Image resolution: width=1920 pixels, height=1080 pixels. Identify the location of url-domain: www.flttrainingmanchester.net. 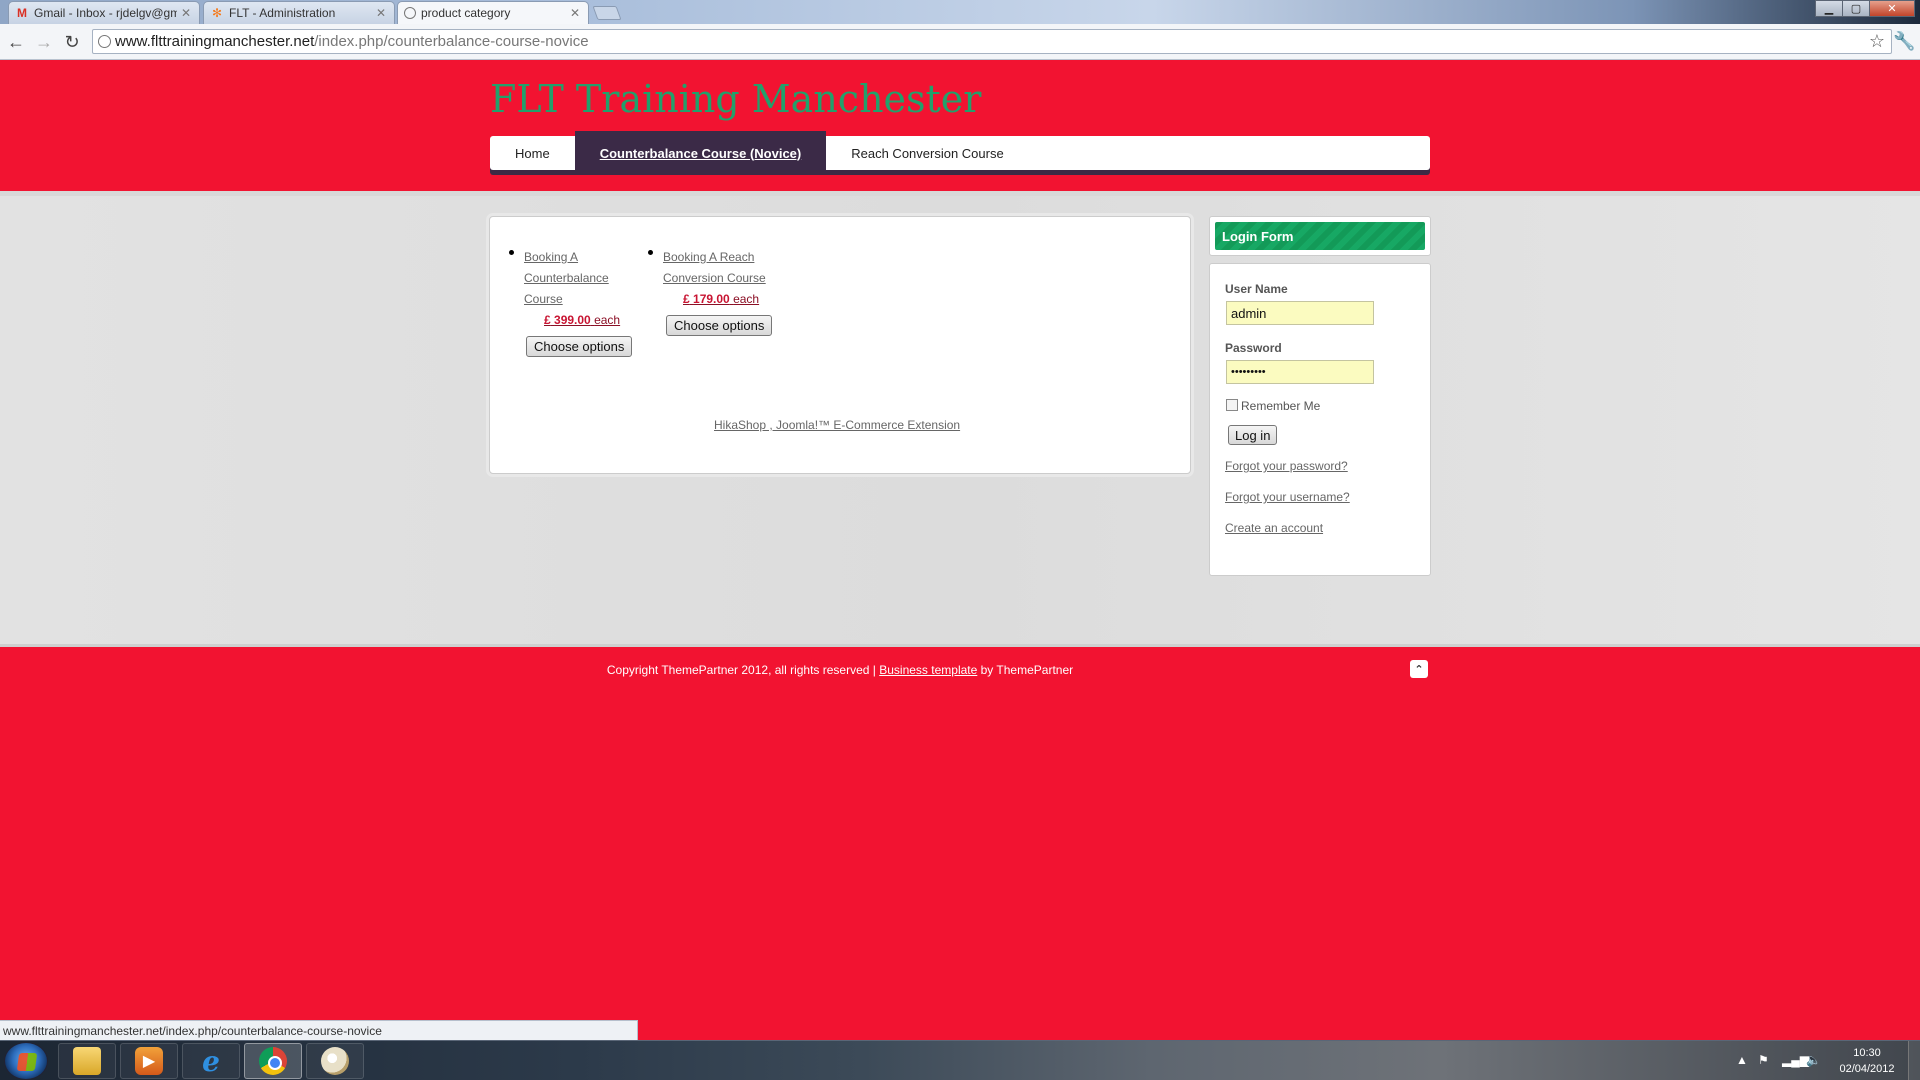
(215, 41).